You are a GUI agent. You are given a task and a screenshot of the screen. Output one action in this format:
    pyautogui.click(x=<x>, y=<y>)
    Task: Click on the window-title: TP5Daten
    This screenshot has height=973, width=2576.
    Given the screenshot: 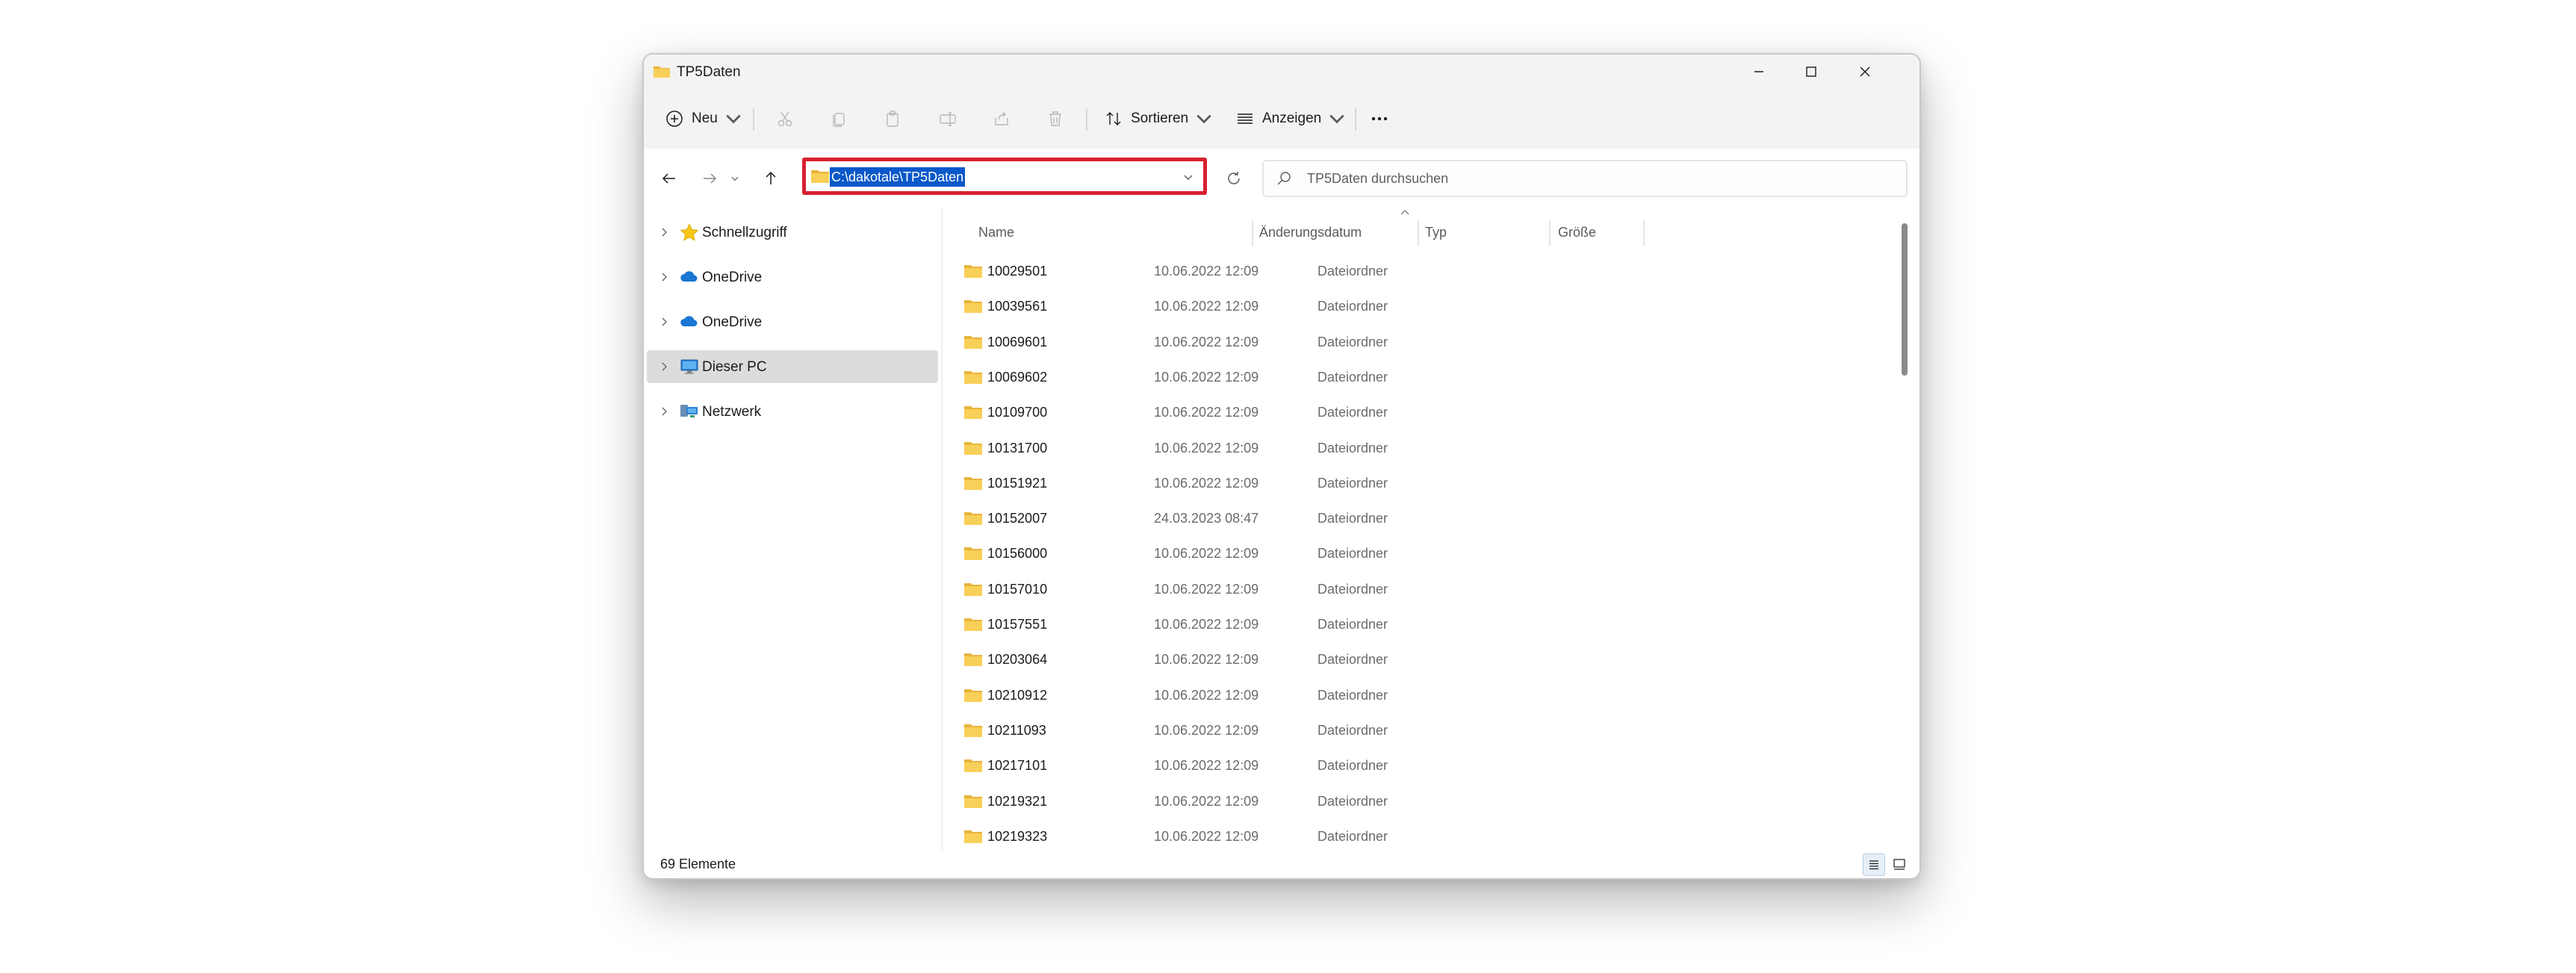 What is the action you would take?
    pyautogui.click(x=709, y=72)
    